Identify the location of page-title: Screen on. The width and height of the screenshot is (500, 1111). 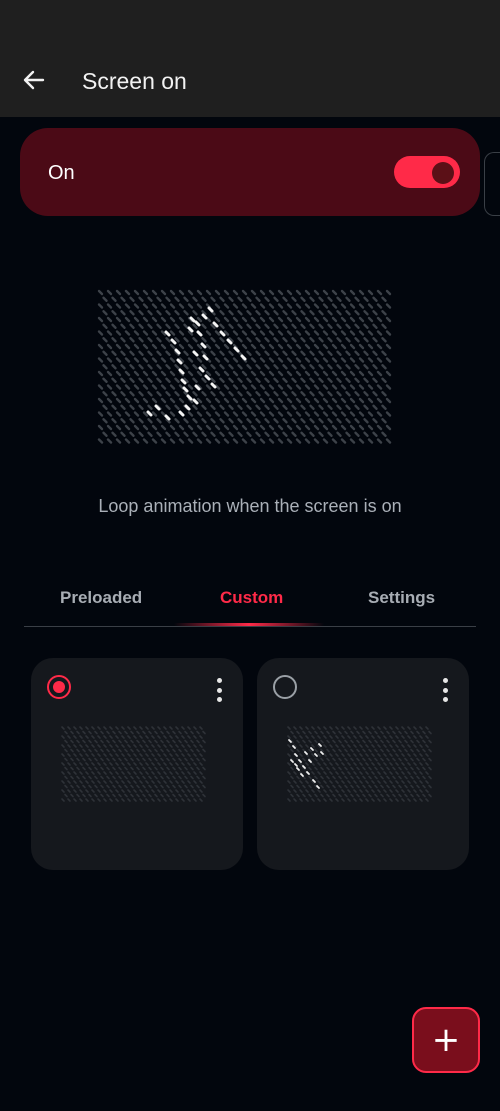
(134, 81).